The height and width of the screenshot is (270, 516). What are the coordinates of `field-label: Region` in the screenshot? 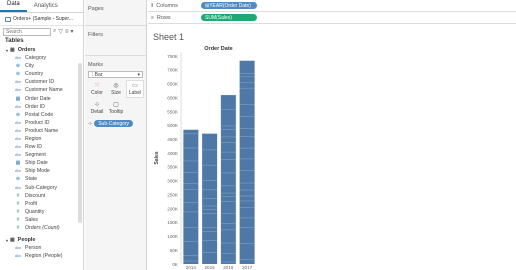 It's located at (33, 138).